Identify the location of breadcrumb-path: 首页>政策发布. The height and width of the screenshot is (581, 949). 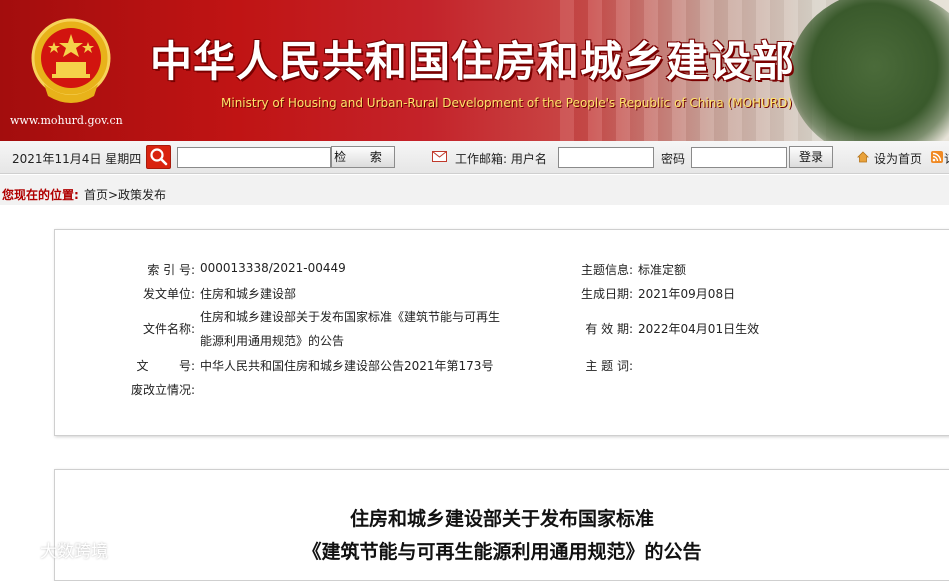
(125, 194).